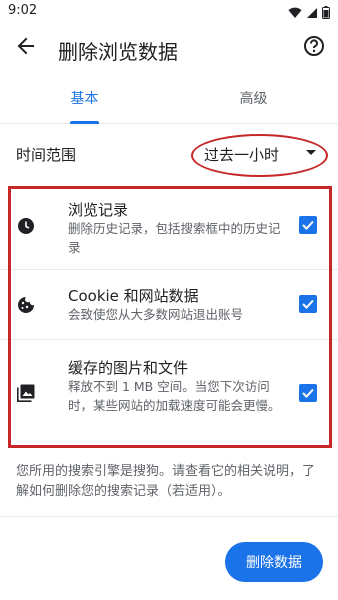 The height and width of the screenshot is (600, 338). What do you see at coordinates (166, 481) in the screenshot?
I see `search-engine-note: 您所用的搜索引擎是搜狗。请查看它的相关说明，了解如何删除您的搜索记录（若适用）。` at bounding box center [166, 481].